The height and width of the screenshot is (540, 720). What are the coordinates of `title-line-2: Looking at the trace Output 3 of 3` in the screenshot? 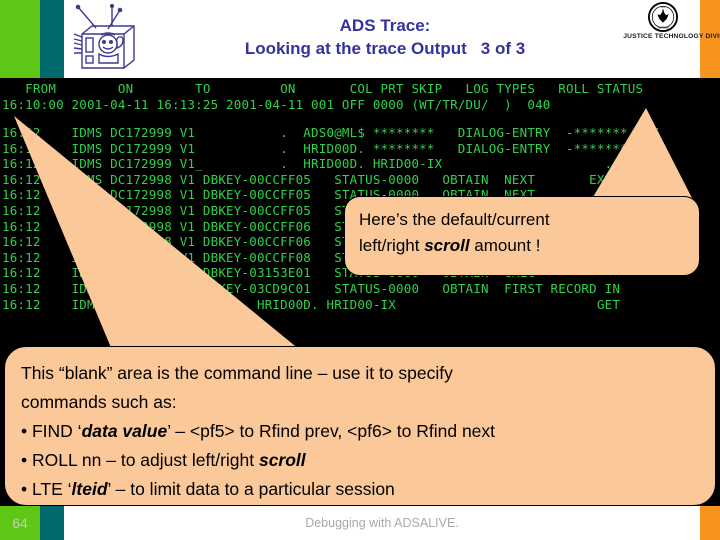 It's located at (385, 48).